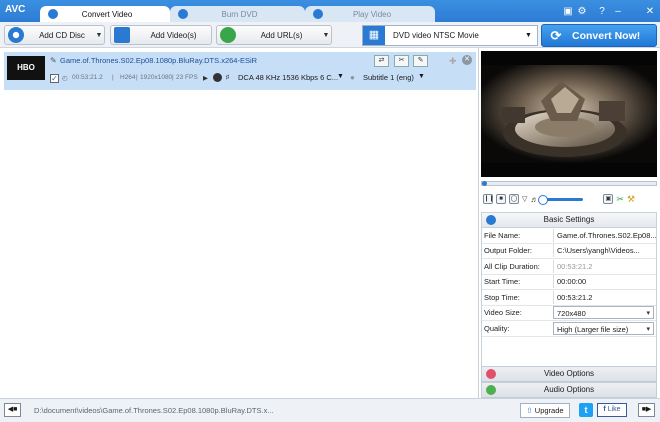 The image size is (660, 422). Describe the element at coordinates (26, 68) in the screenshot. I see `video-thumbnail: HBO` at that location.